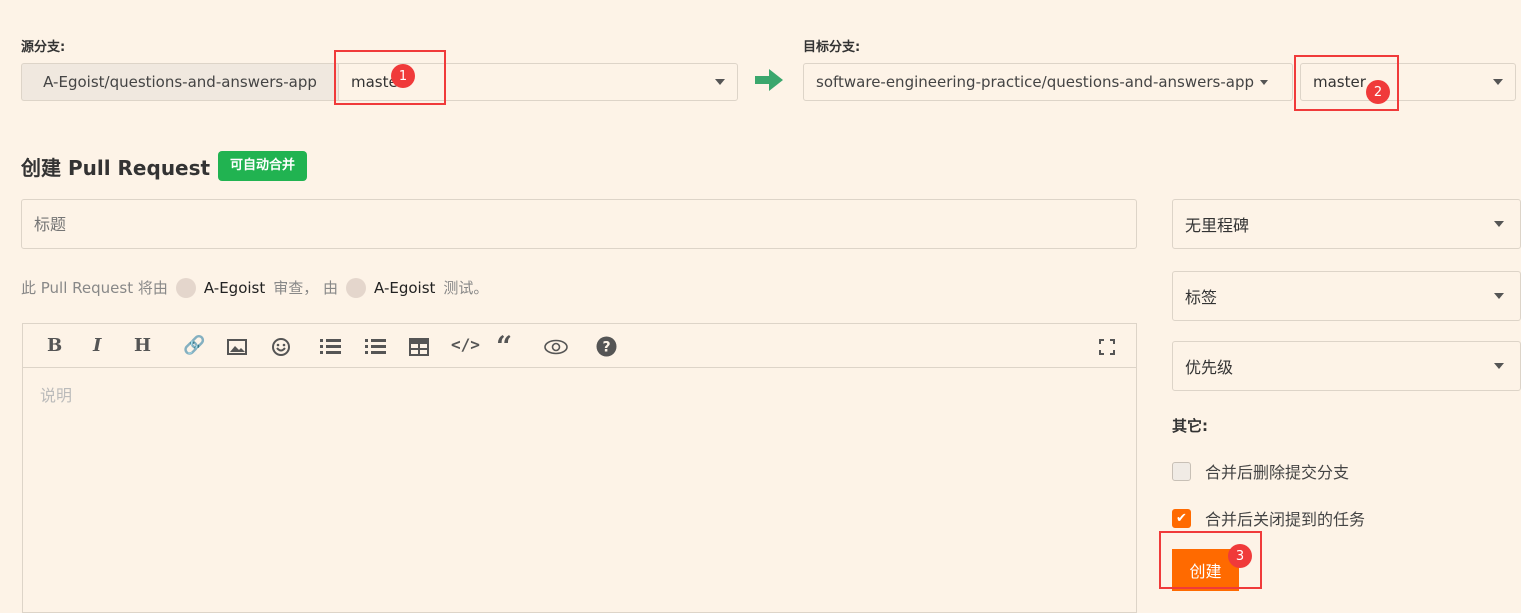 Image resolution: width=1521 pixels, height=613 pixels. What do you see at coordinates (116, 168) in the screenshot?
I see `page-title: 创建 Pull Request` at bounding box center [116, 168].